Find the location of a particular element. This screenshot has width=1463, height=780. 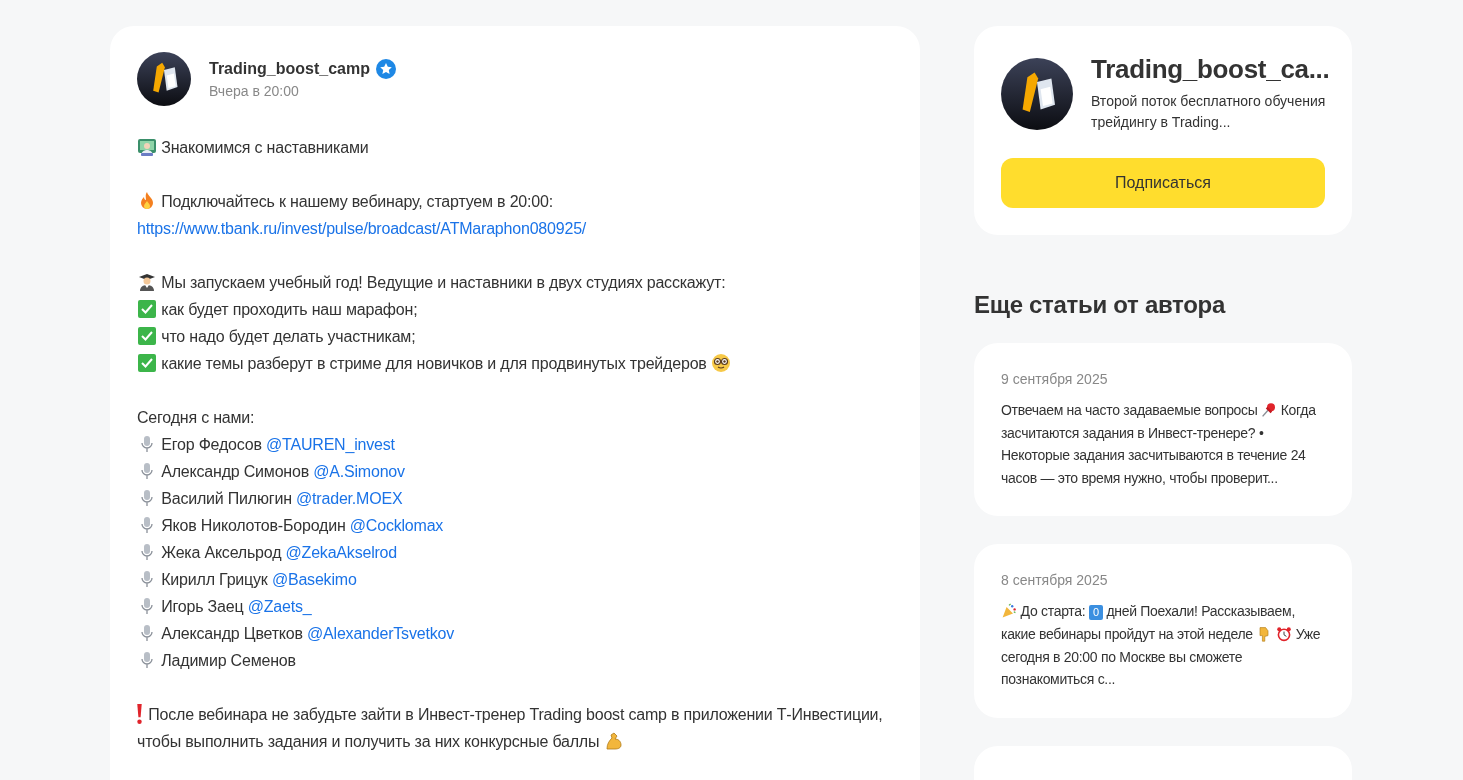

graduate-icon is located at coordinates (147, 282).